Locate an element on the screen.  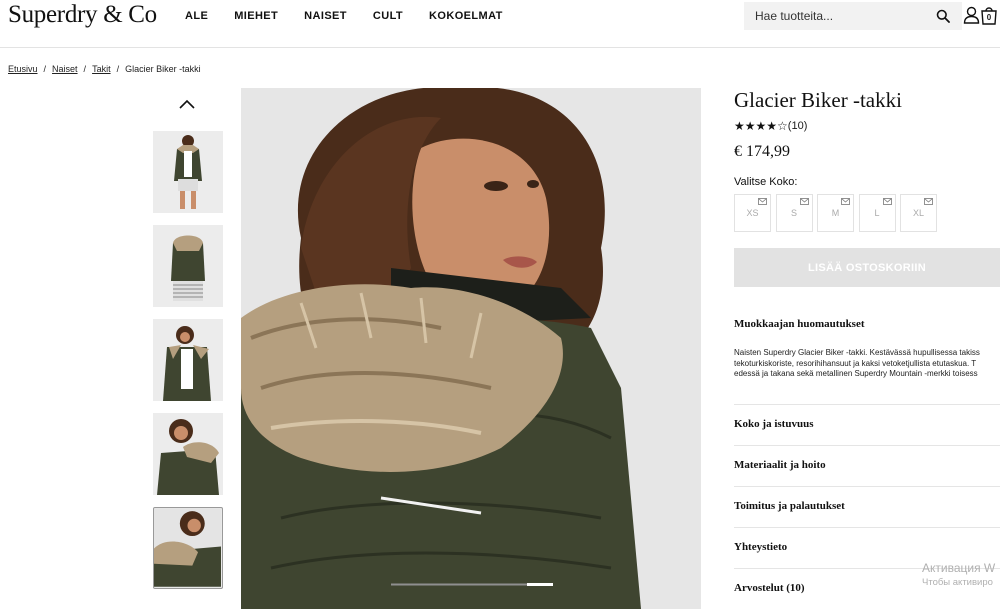
accordion-contact: Yhteystieto is located at coordinates (760, 547).